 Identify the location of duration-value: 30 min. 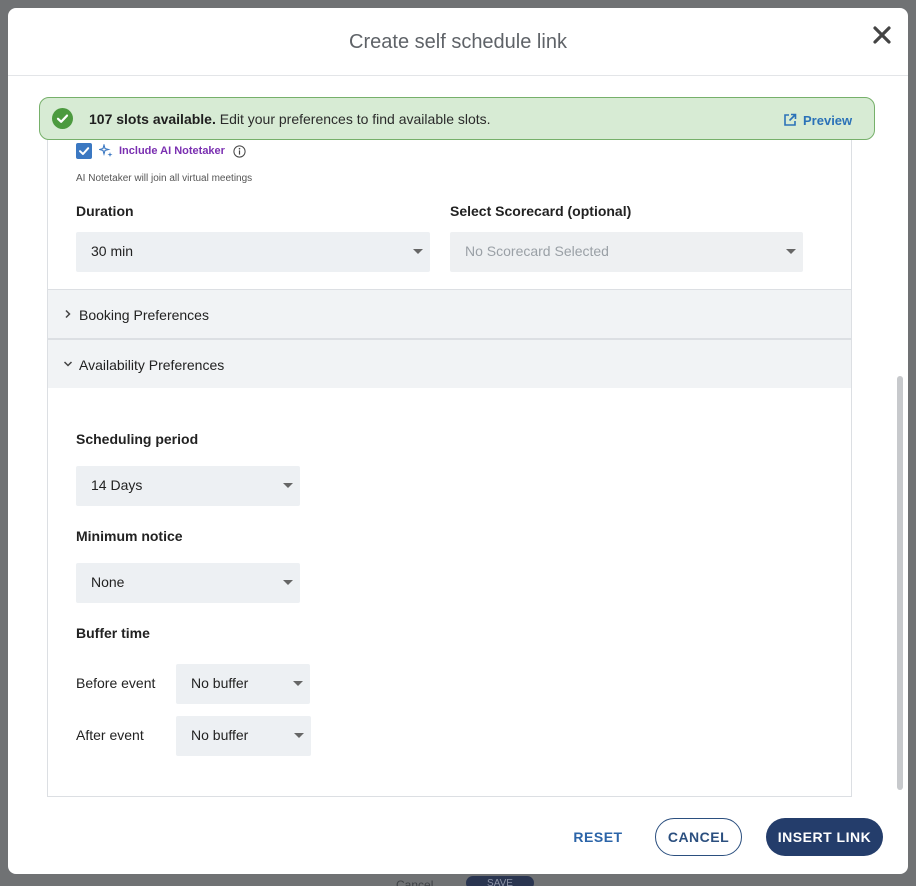
(112, 251).